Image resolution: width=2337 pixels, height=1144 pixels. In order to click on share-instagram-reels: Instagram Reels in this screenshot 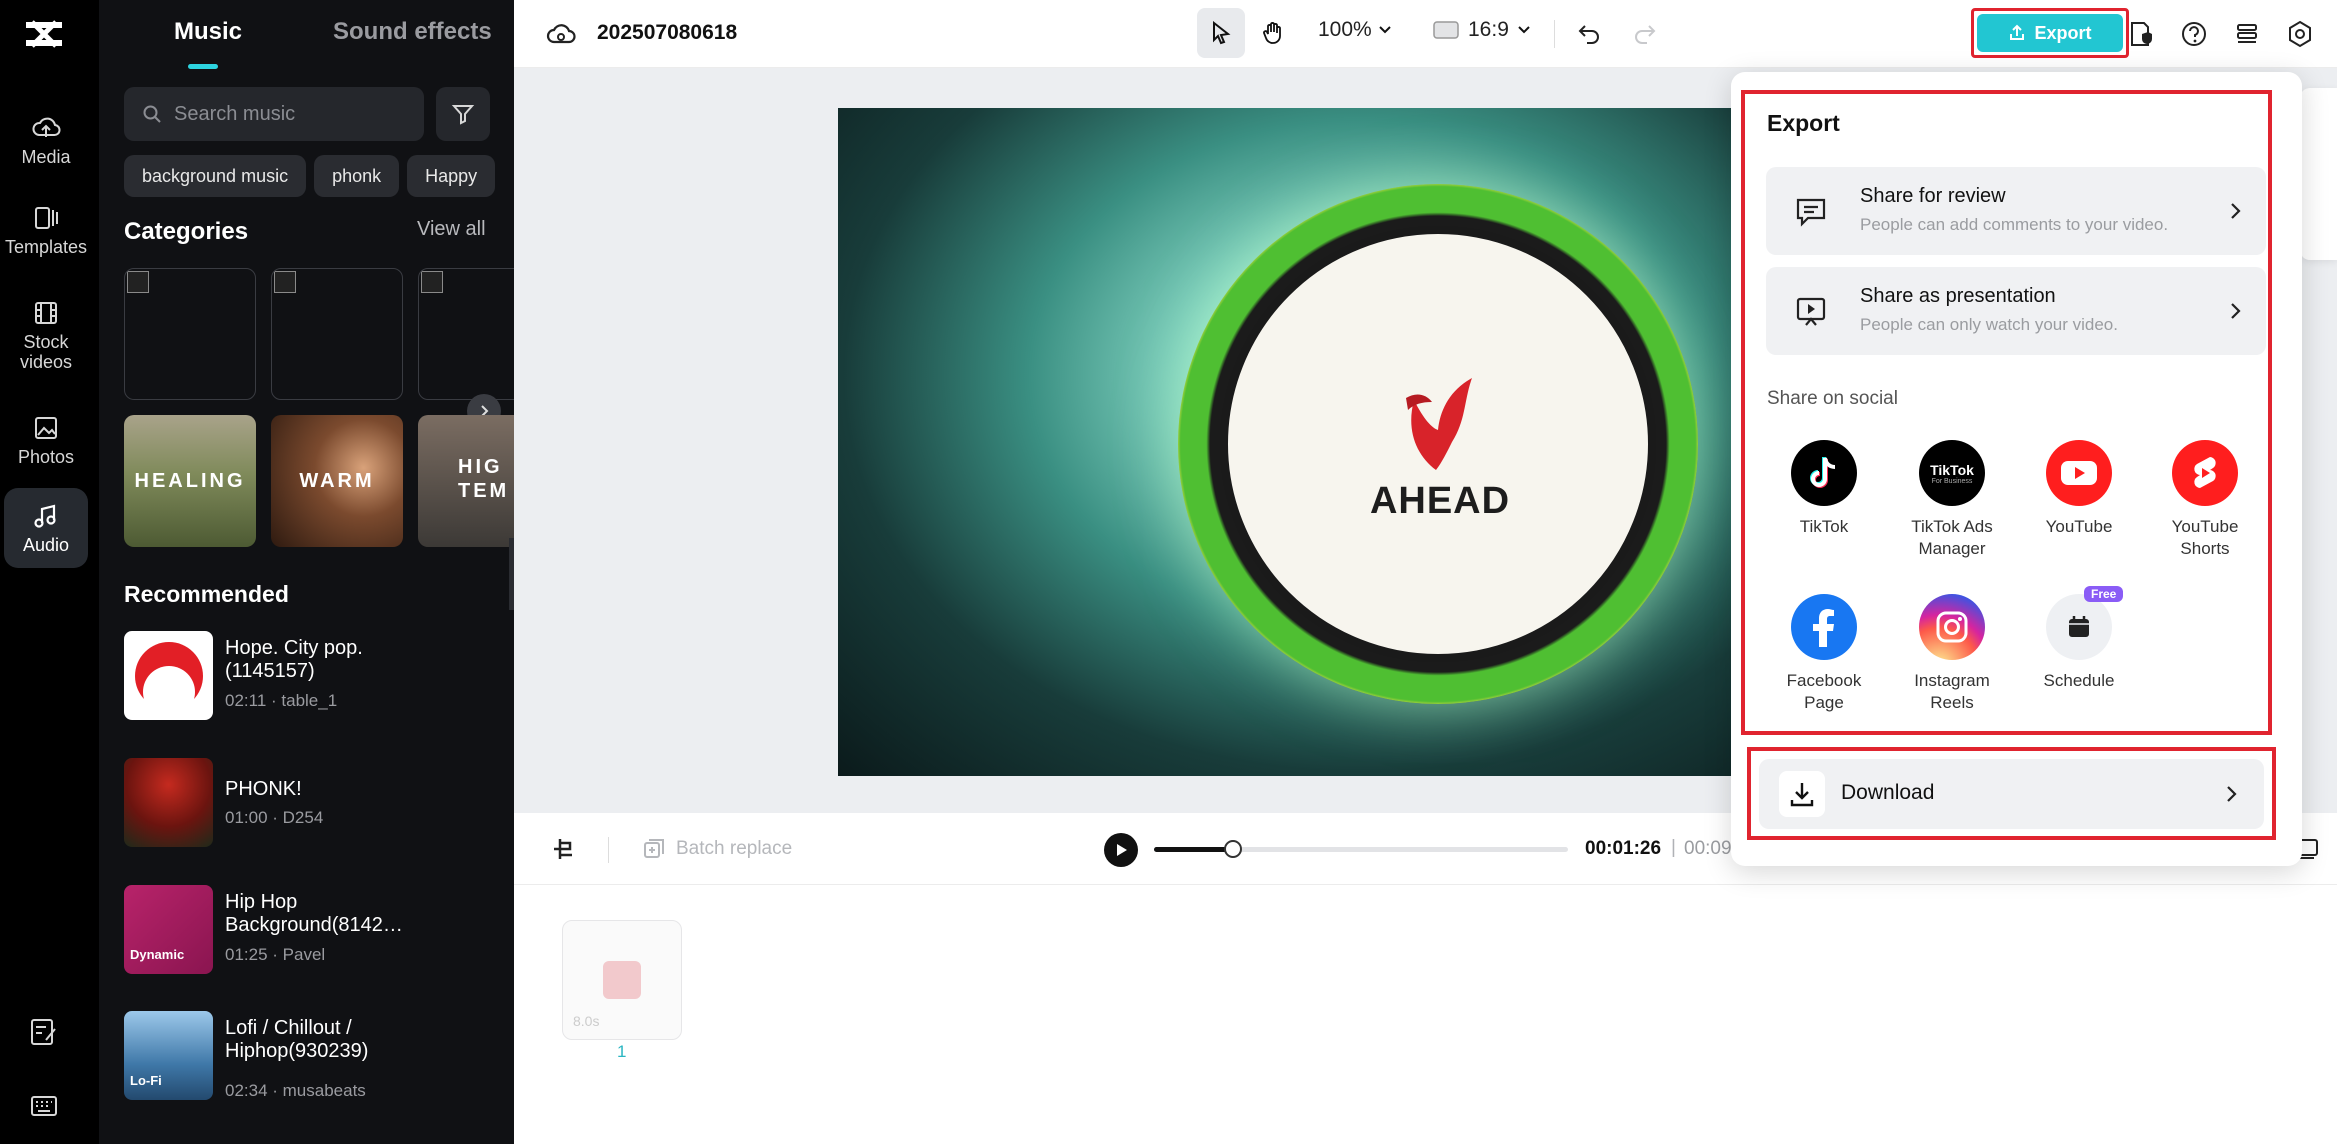, I will do `click(1952, 654)`.